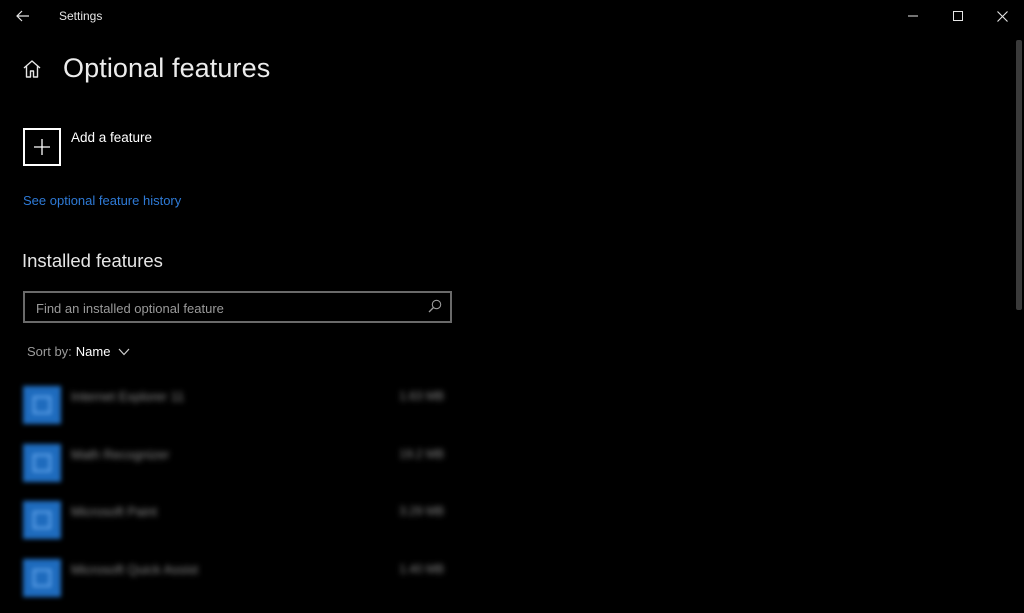  What do you see at coordinates (512, 16) in the screenshot?
I see `title-bar: Settings` at bounding box center [512, 16].